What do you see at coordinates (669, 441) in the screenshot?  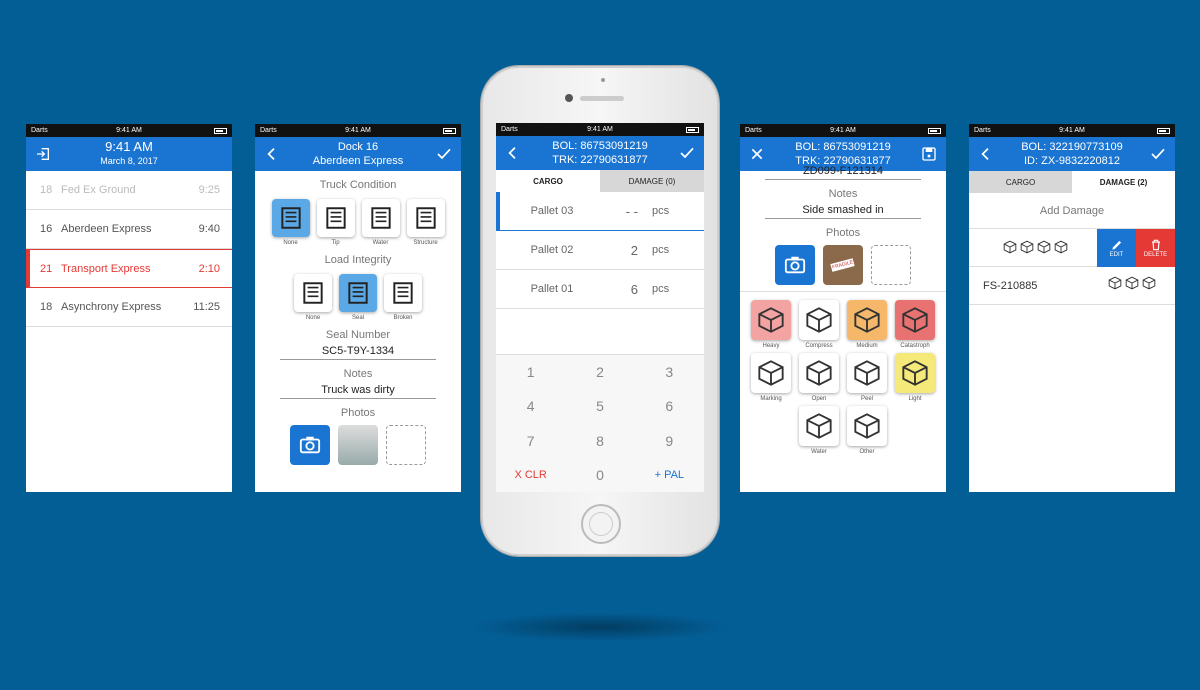 I see `key-9: 9` at bounding box center [669, 441].